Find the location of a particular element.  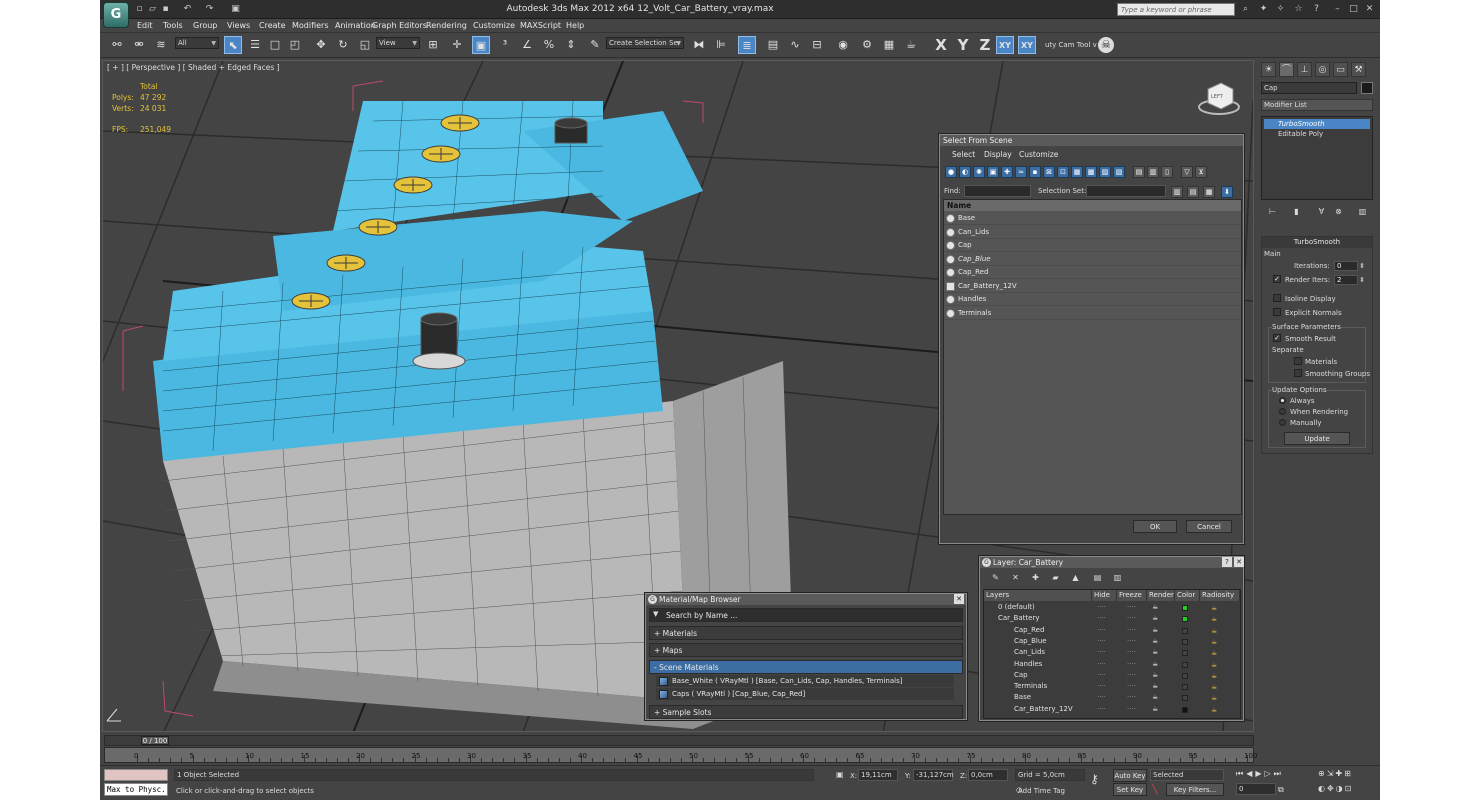

sfs-options-icon-3: ▦ is located at coordinates (1209, 192).